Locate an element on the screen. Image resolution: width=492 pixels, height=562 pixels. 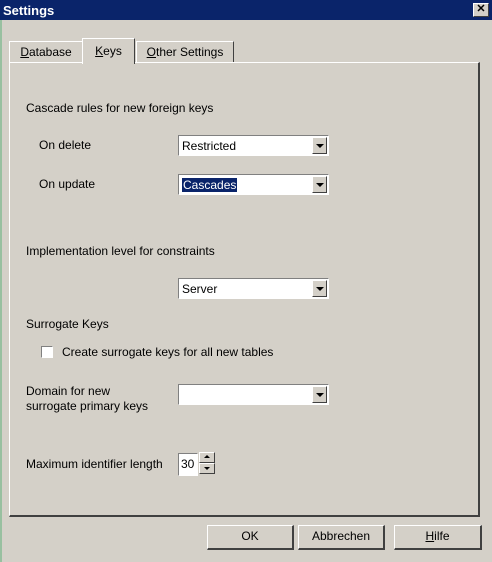
spin-down-icon is located at coordinates (207, 468).